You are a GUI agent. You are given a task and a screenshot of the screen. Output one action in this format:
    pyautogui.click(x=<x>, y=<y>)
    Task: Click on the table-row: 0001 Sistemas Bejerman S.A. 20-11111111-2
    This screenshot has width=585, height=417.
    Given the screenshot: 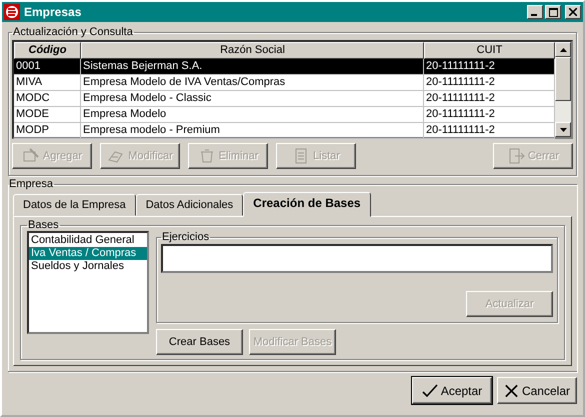 What is the action you would take?
    pyautogui.click(x=284, y=67)
    